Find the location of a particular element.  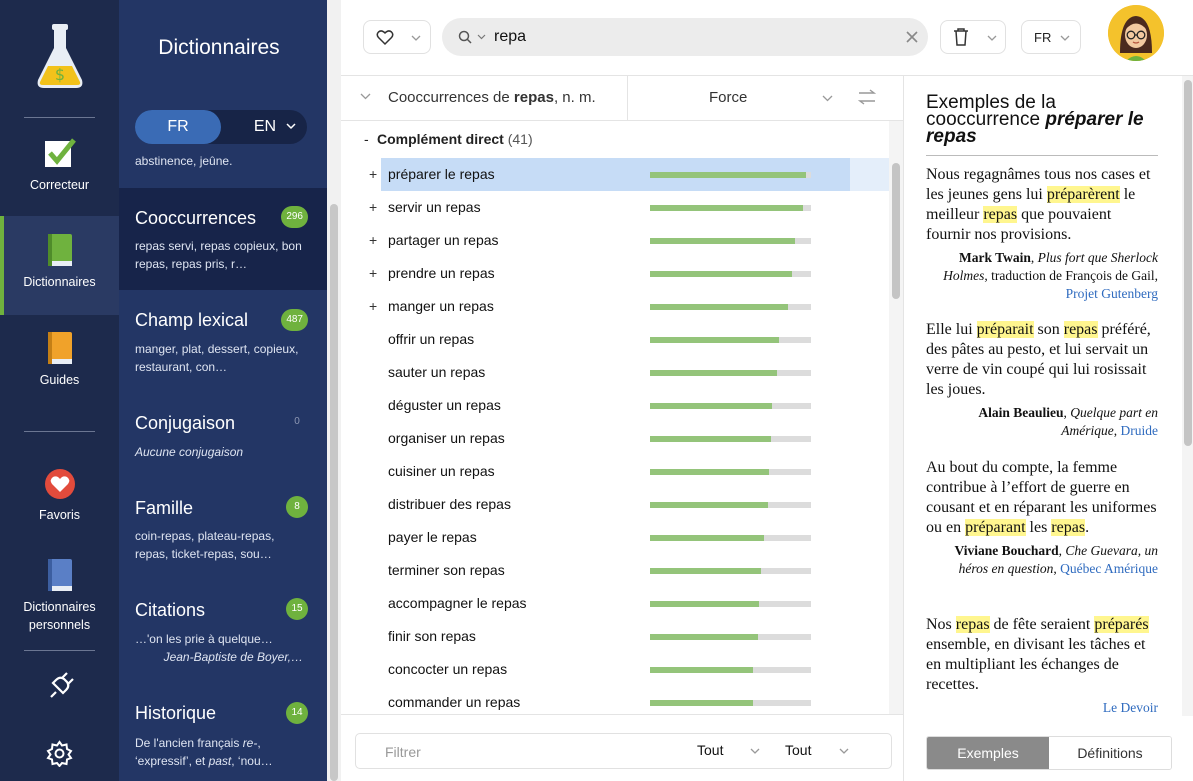

gear-icon is located at coordinates (59, 753).